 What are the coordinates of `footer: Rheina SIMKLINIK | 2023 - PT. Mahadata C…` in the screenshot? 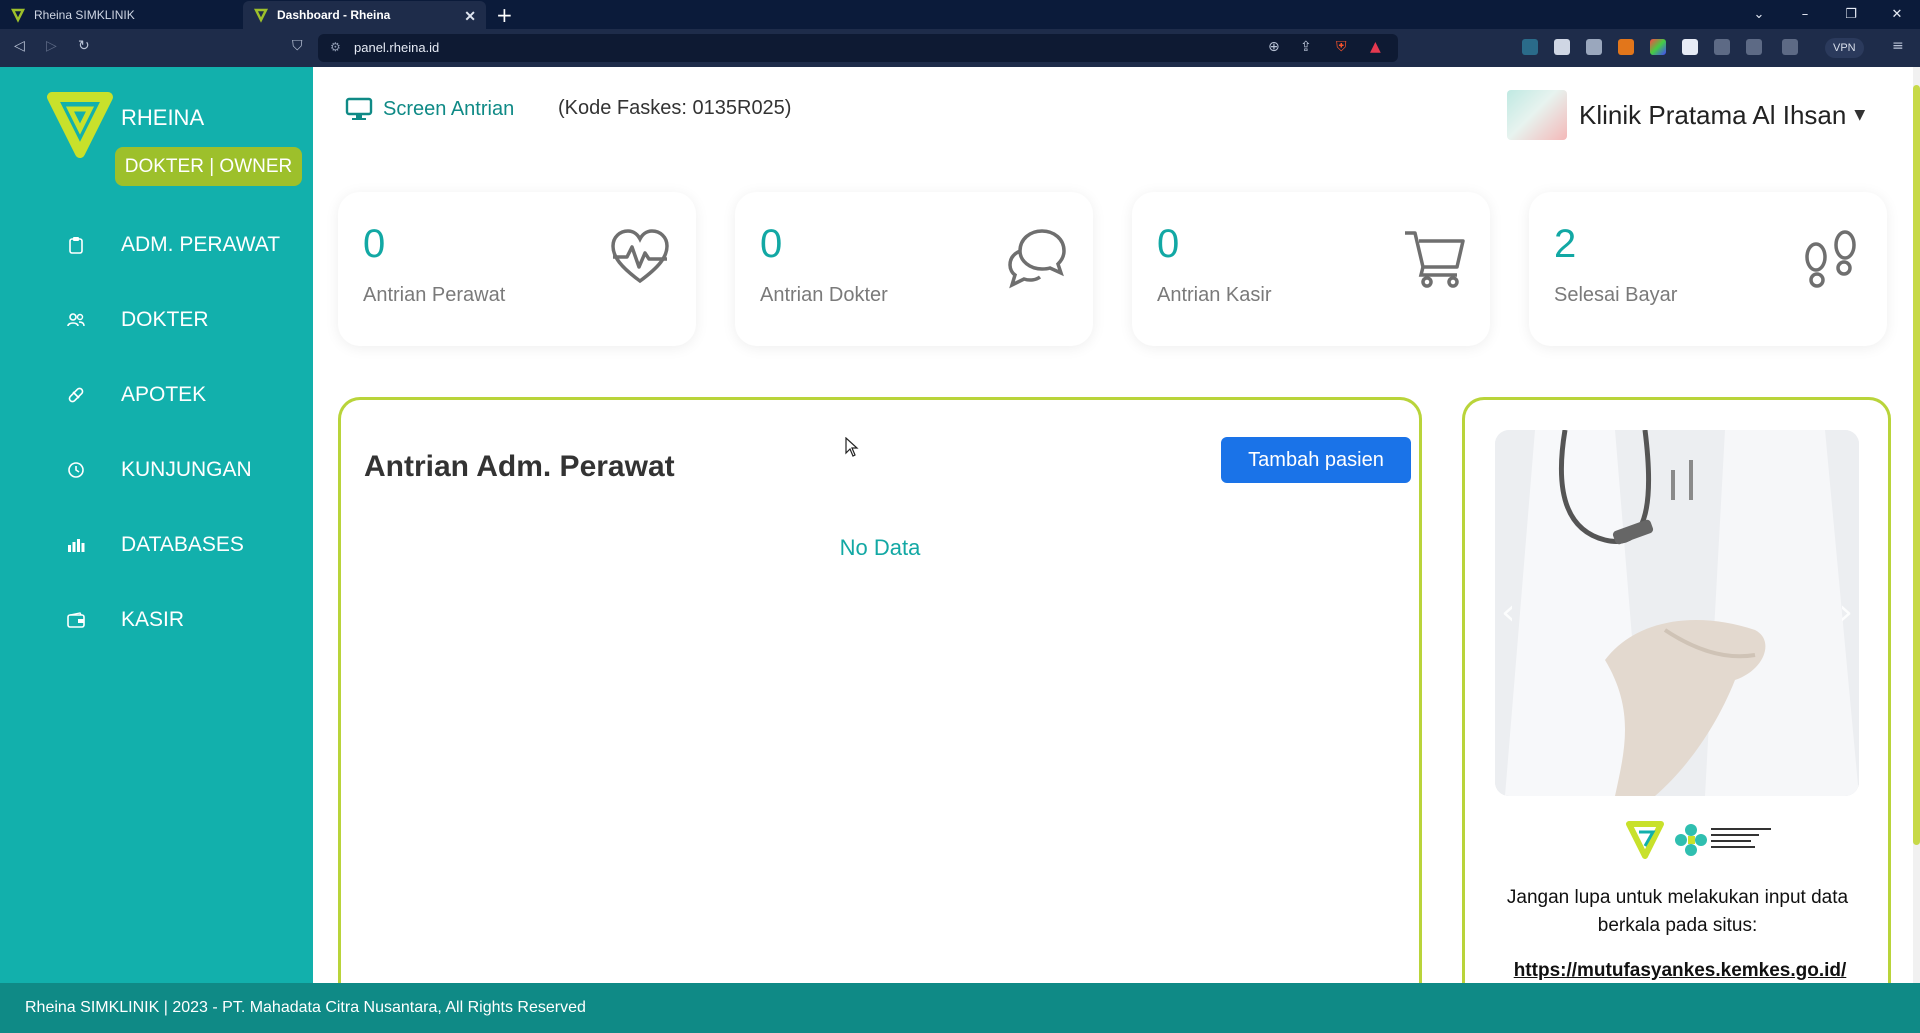 It's located at (960, 1008).